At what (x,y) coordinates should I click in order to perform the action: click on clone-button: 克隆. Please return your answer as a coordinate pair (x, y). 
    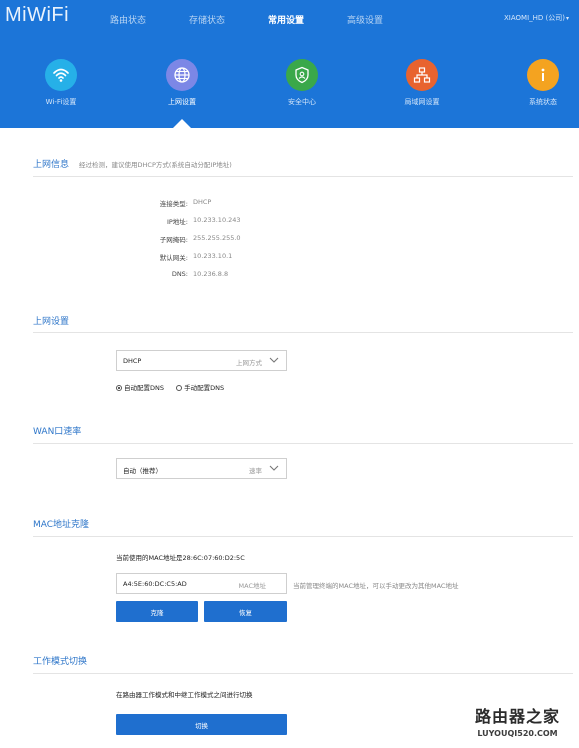
    Looking at the image, I should click on (157, 611).